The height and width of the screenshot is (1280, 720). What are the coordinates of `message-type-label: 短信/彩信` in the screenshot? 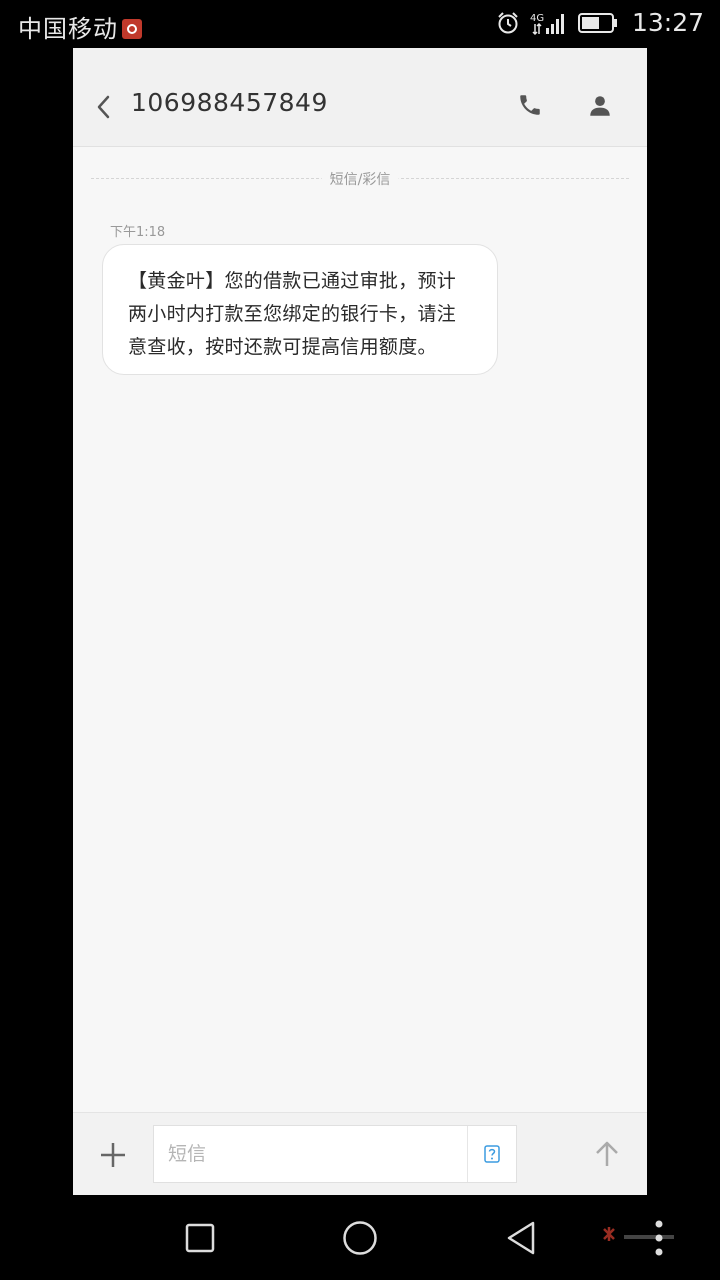 It's located at (360, 179).